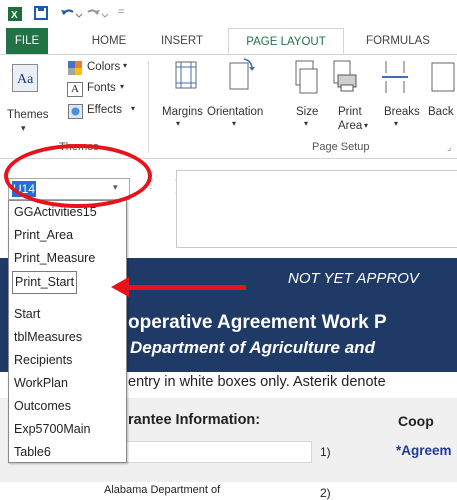 The height and width of the screenshot is (500, 457). What do you see at coordinates (188, 77) in the screenshot?
I see `margins-icon` at bounding box center [188, 77].